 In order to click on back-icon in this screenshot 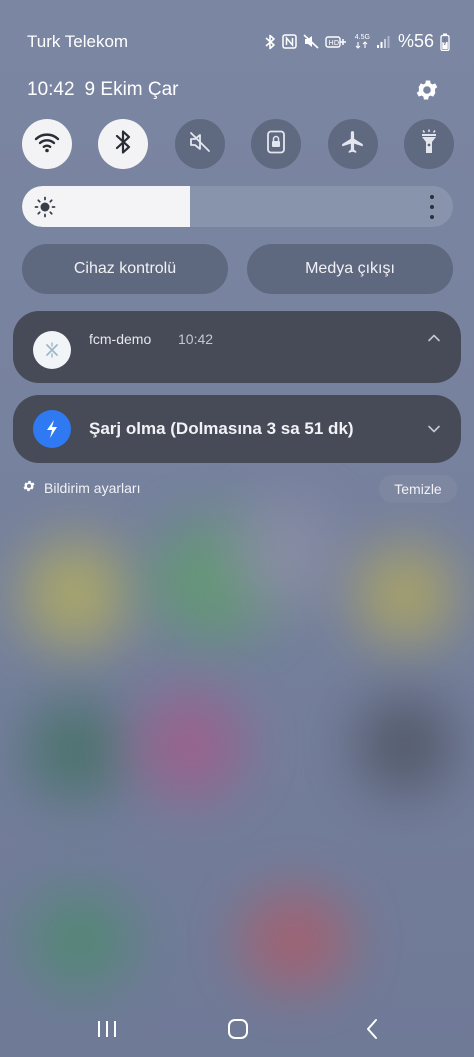, I will do `click(372, 1029)`.